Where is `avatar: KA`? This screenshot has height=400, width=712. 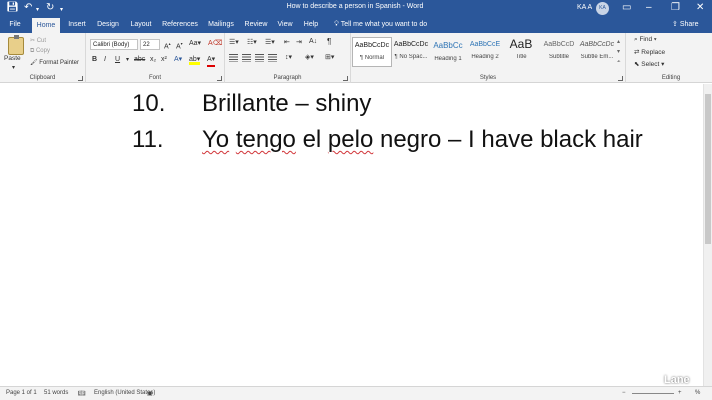
avatar: KA is located at coordinates (602, 8).